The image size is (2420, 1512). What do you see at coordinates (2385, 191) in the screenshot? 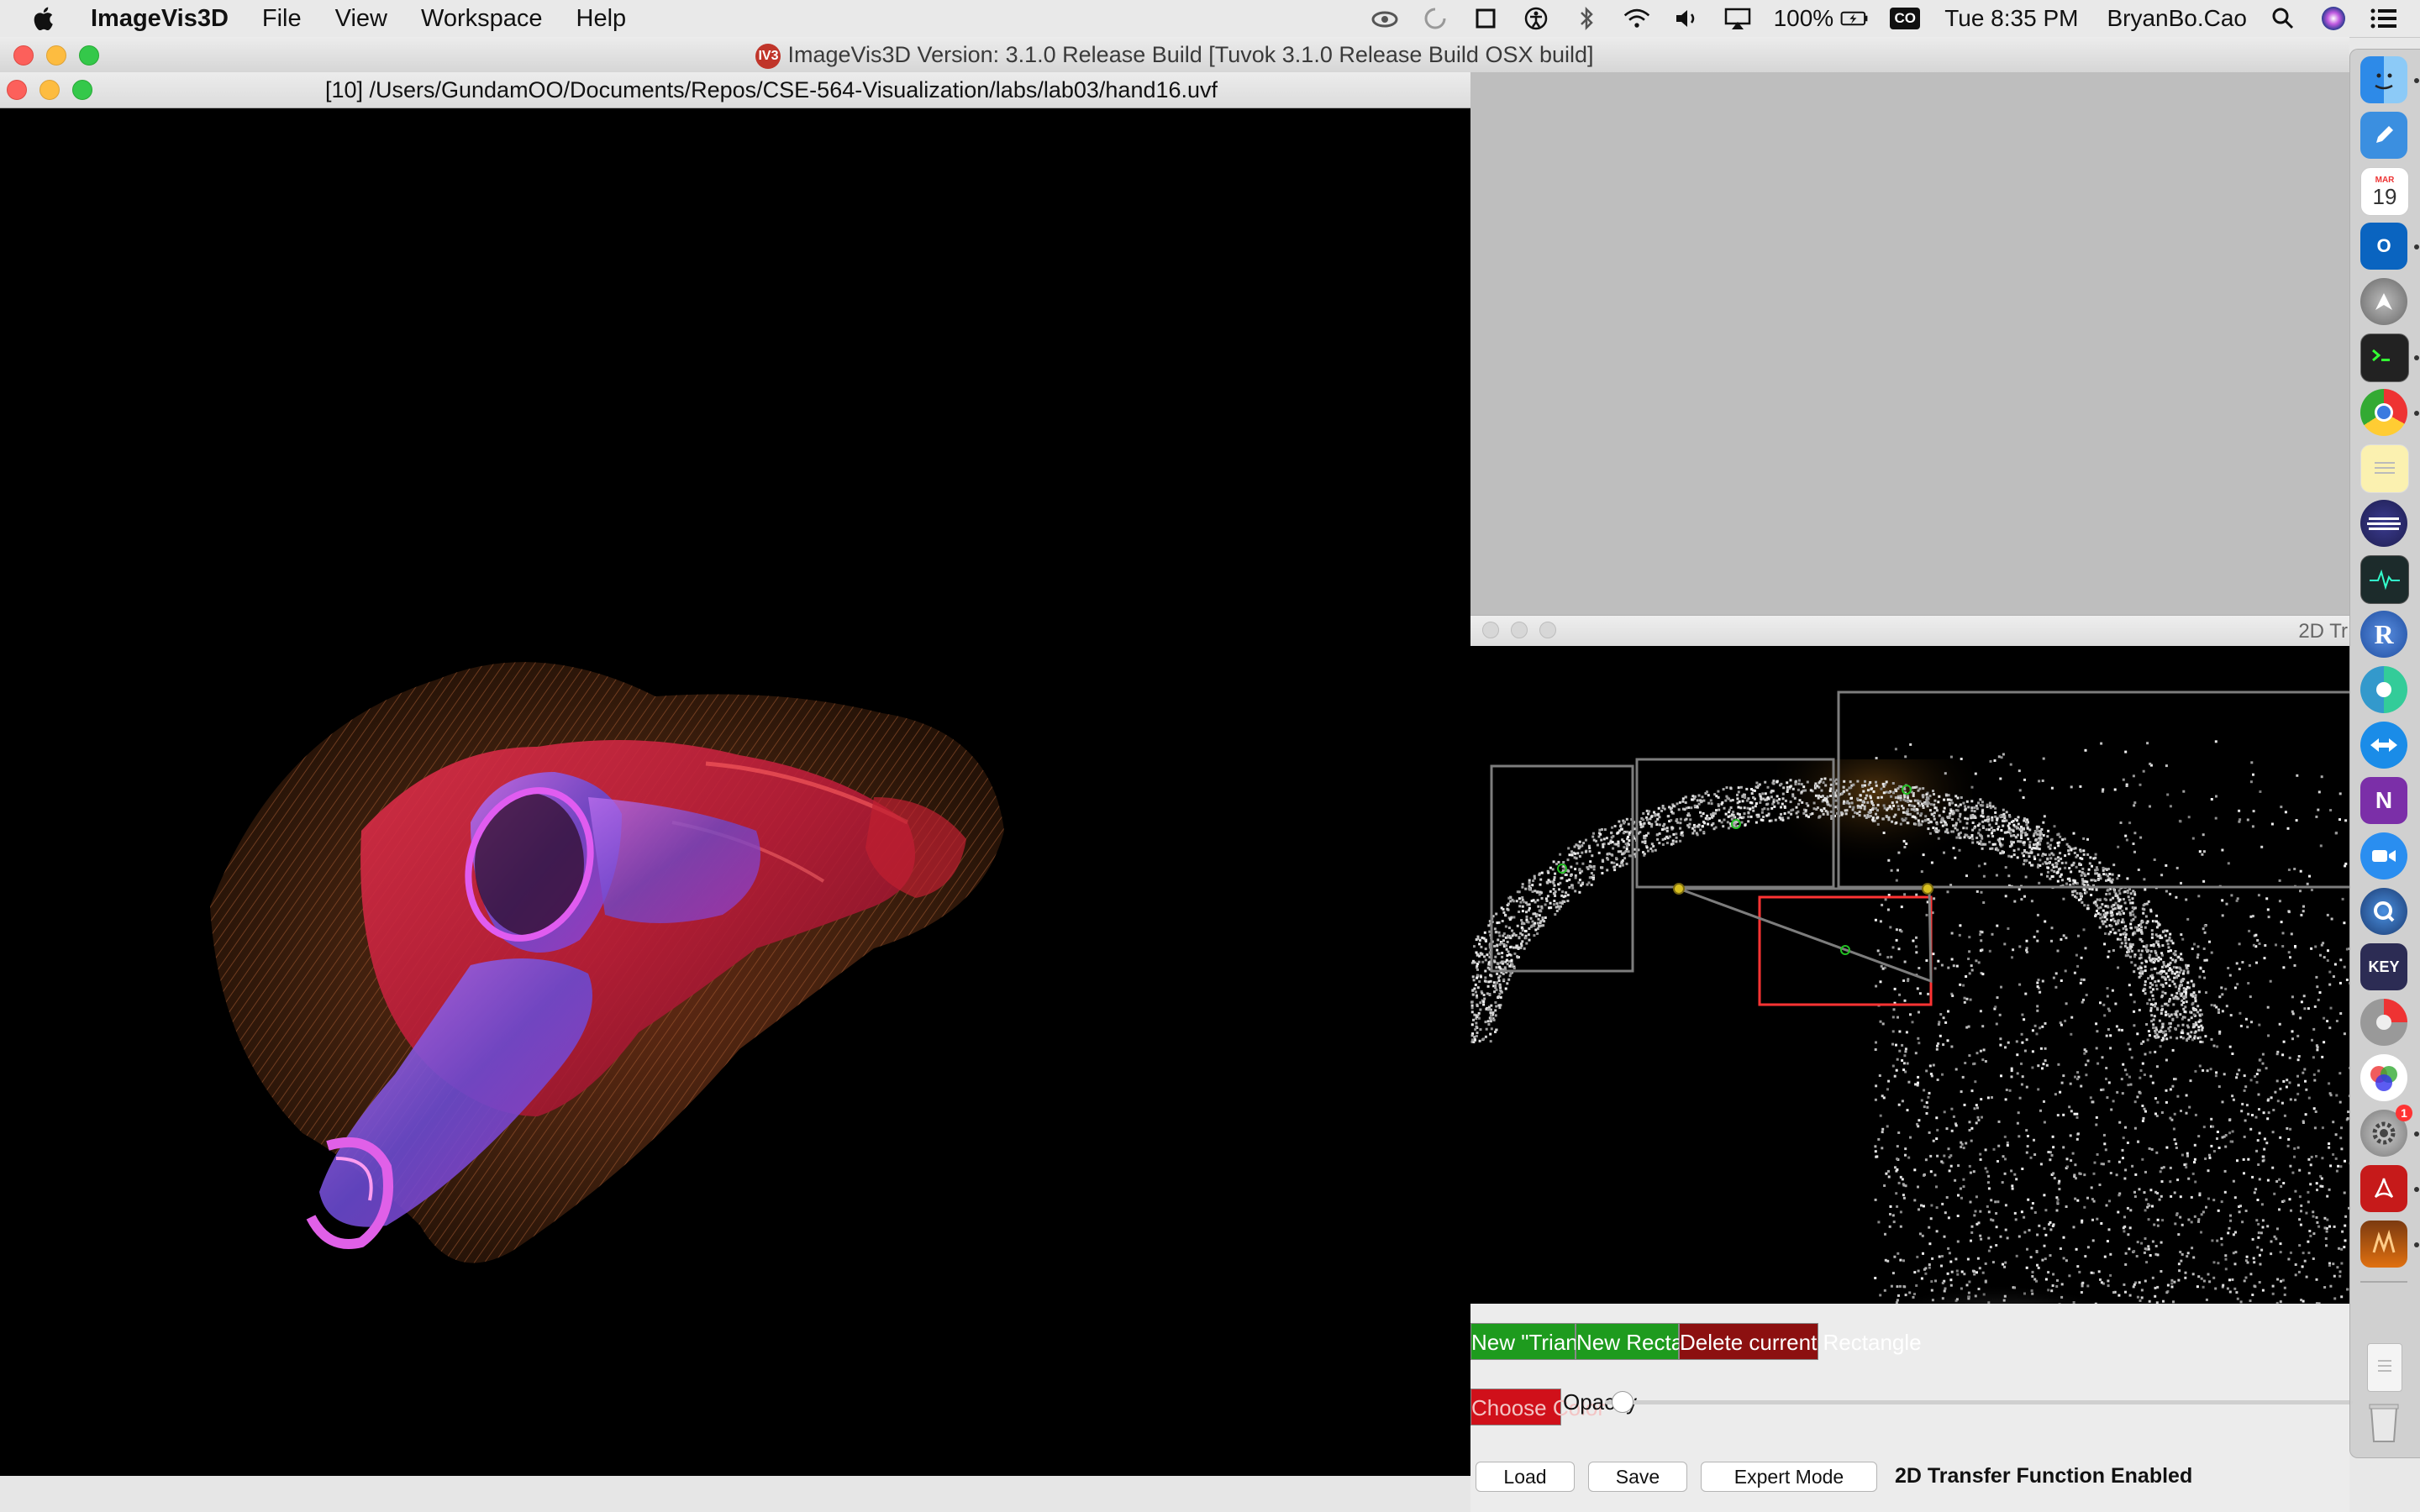
I see `calendar-icon: MAR 19` at bounding box center [2385, 191].